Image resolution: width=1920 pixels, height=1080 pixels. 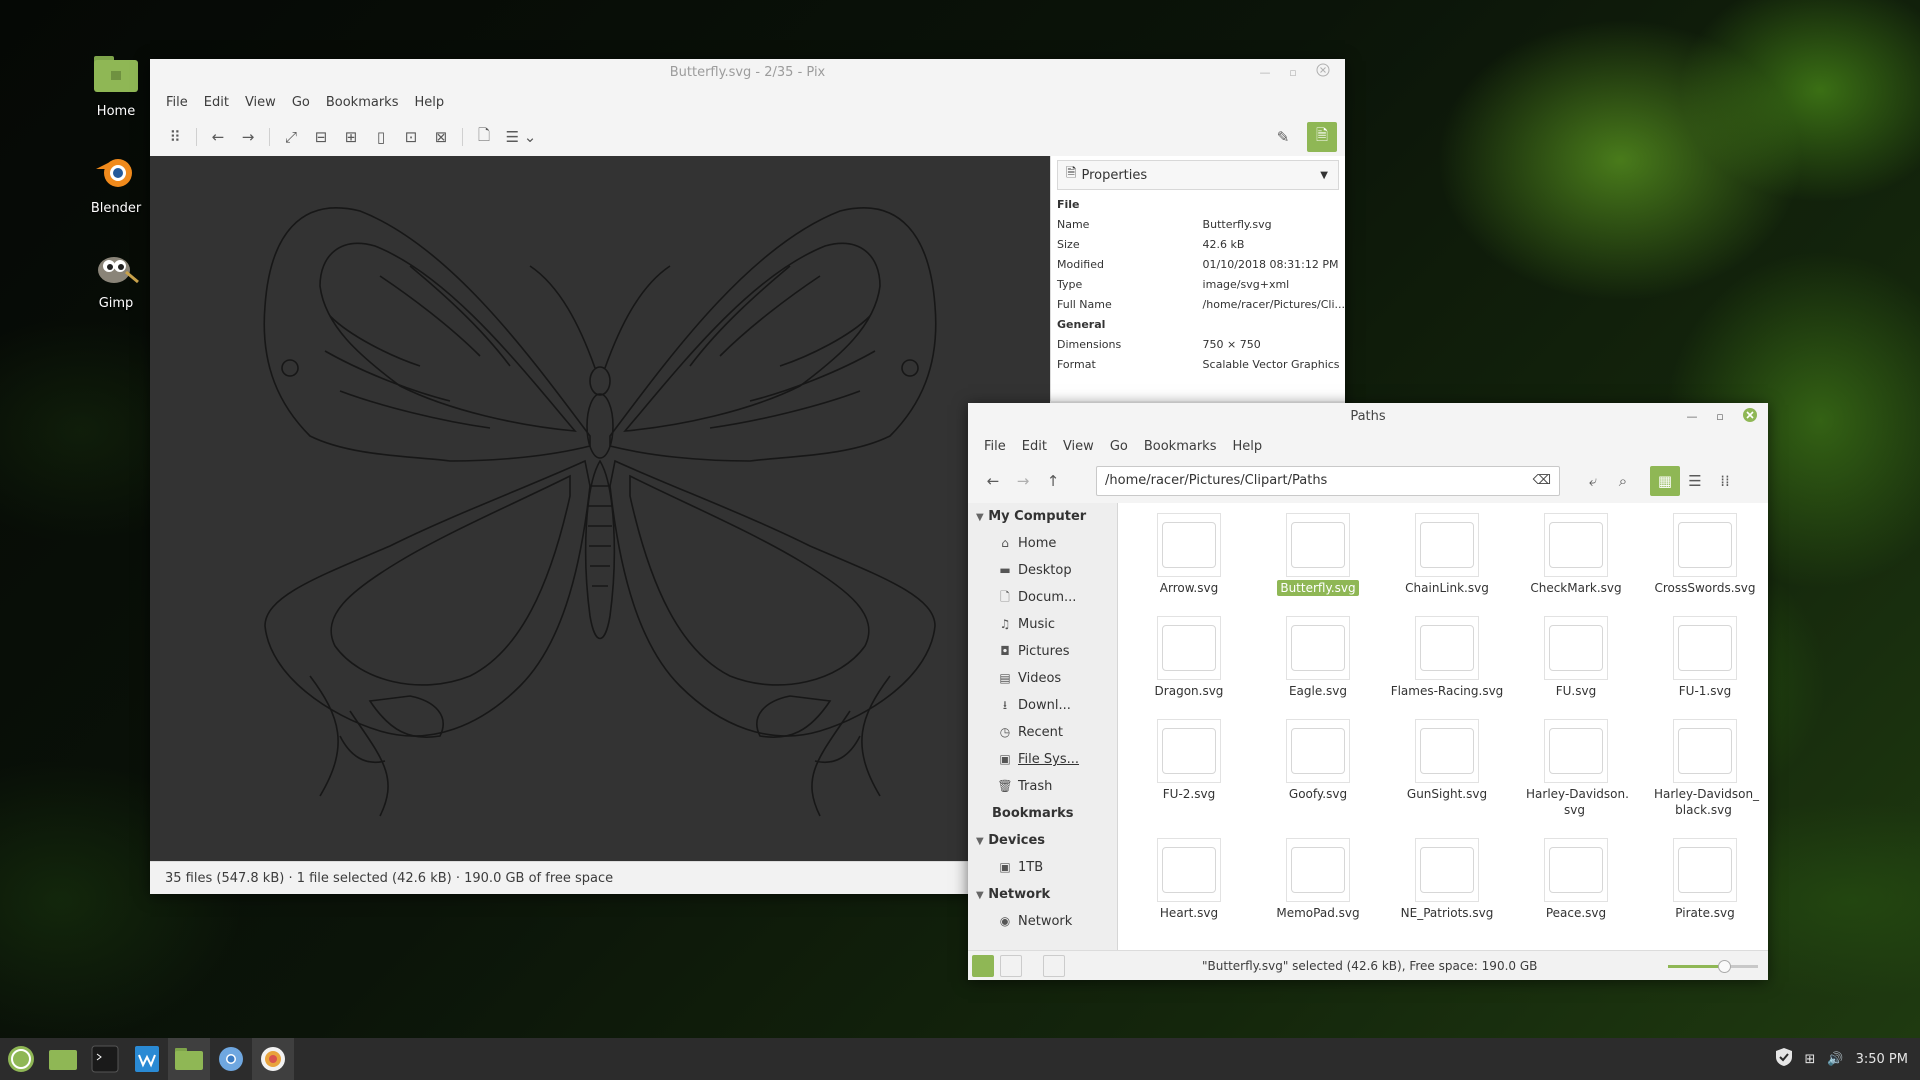 What do you see at coordinates (116, 276) in the screenshot?
I see `desktop-icon-gimp: Gimp` at bounding box center [116, 276].